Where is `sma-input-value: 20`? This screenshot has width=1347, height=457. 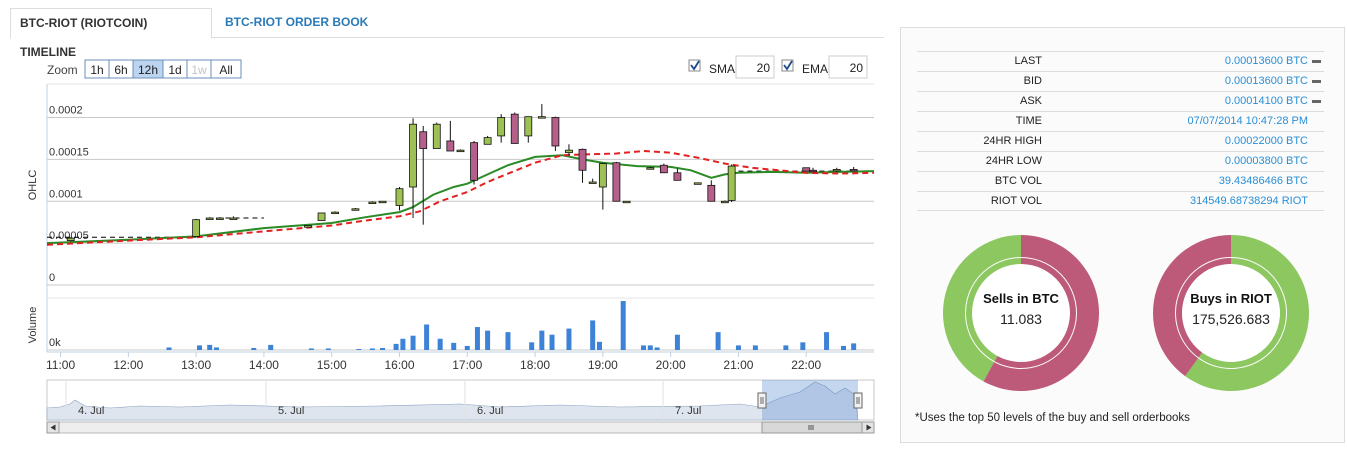 sma-input-value: 20 is located at coordinates (764, 68).